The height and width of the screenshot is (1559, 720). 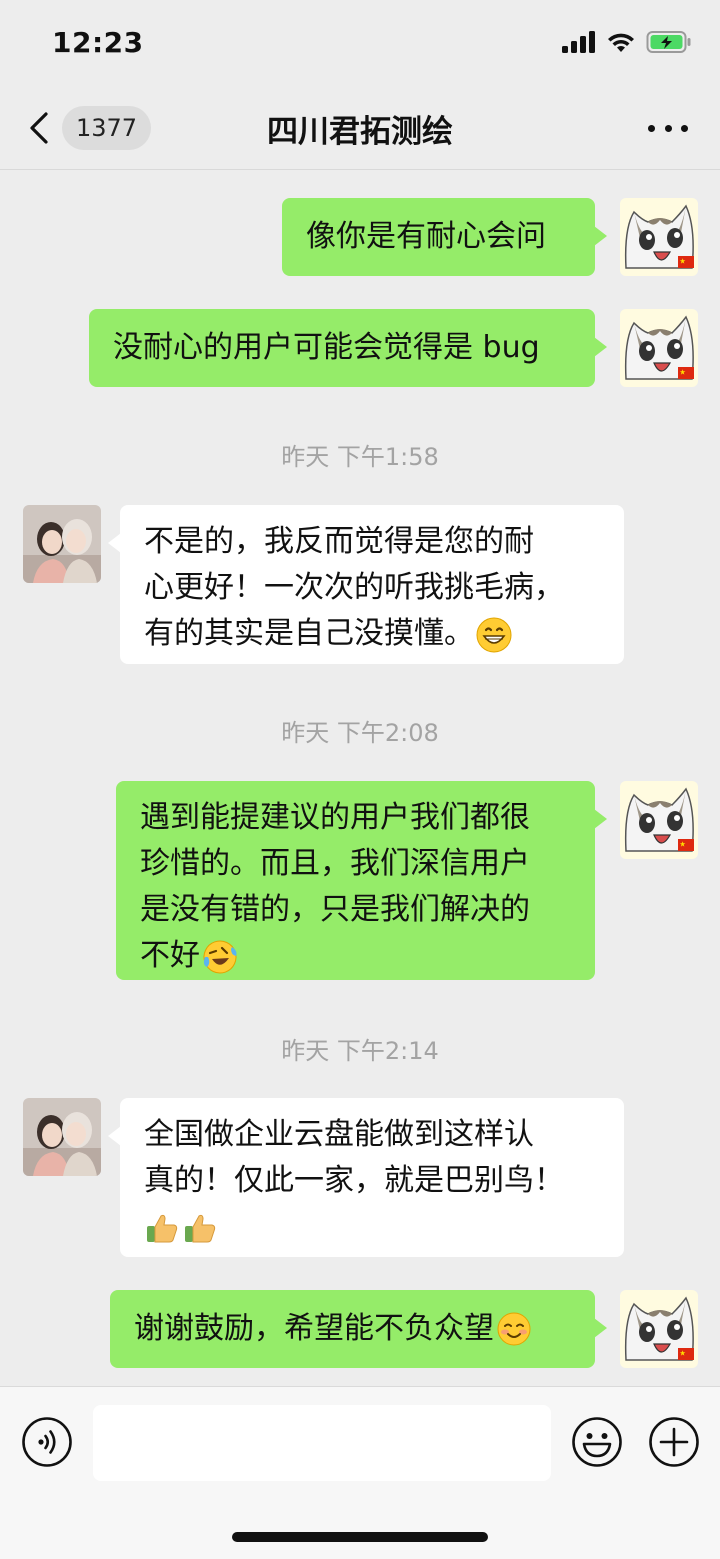 I want to click on message-line: 遇到能提建议的用户我们都很, so click(x=335, y=817).